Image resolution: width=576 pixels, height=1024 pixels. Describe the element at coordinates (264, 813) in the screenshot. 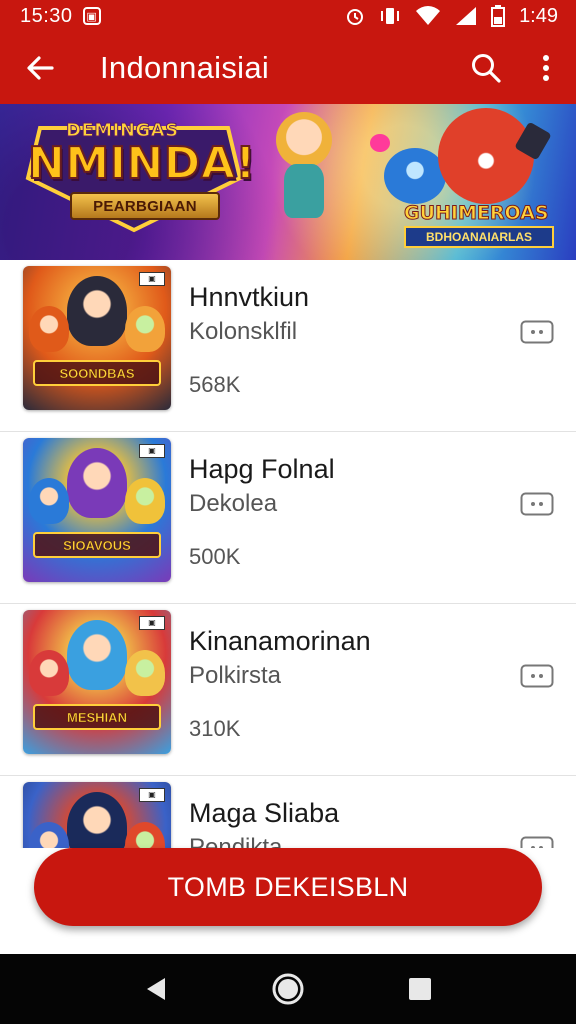

I see `item-title: Maga Sliaba` at that location.